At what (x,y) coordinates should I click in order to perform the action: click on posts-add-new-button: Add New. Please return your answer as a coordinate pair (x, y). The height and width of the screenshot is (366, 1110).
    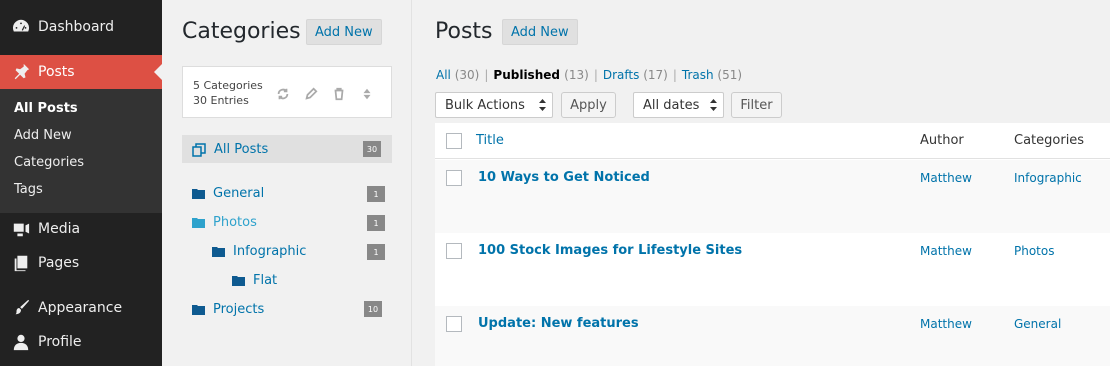
    Looking at the image, I should click on (540, 32).